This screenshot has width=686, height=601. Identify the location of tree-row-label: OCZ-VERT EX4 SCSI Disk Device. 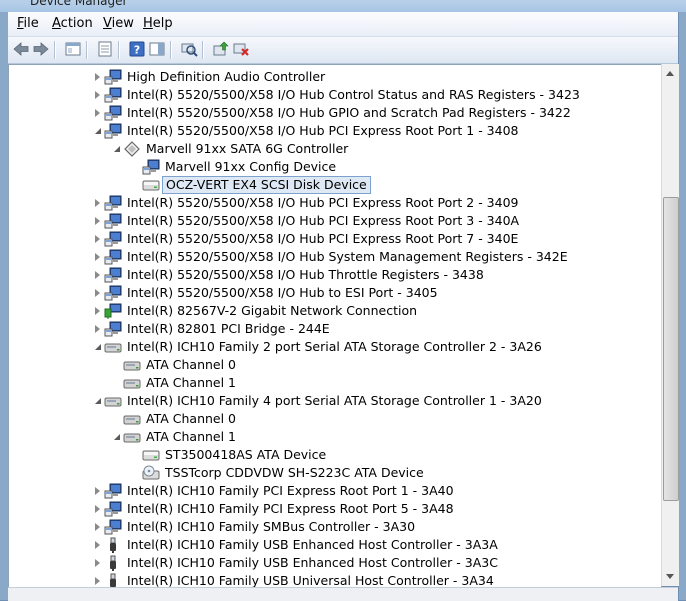
(266, 185).